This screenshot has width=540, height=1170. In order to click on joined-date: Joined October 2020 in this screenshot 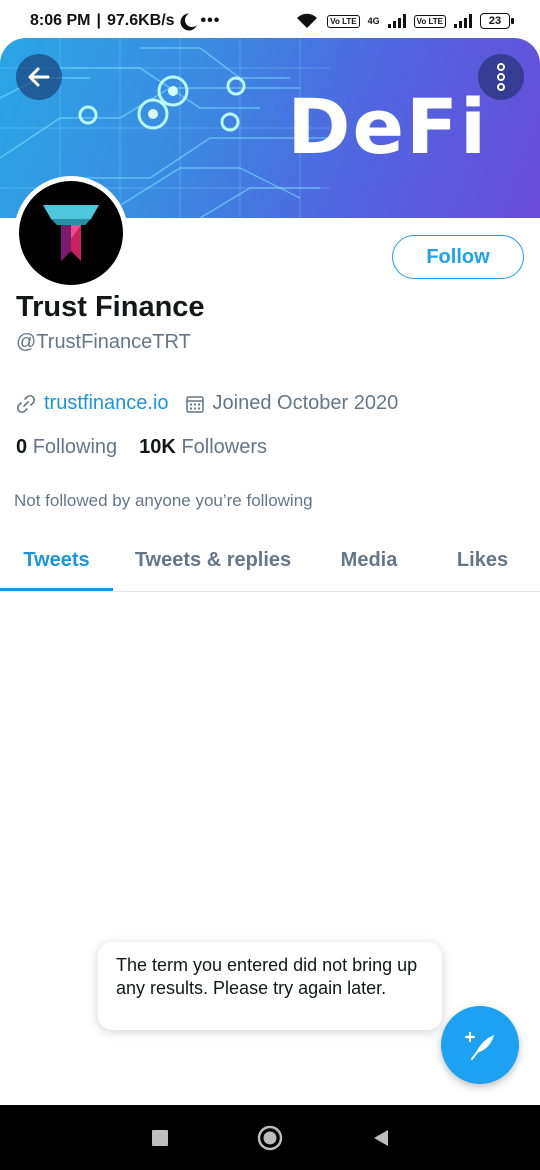, I will do `click(305, 403)`.